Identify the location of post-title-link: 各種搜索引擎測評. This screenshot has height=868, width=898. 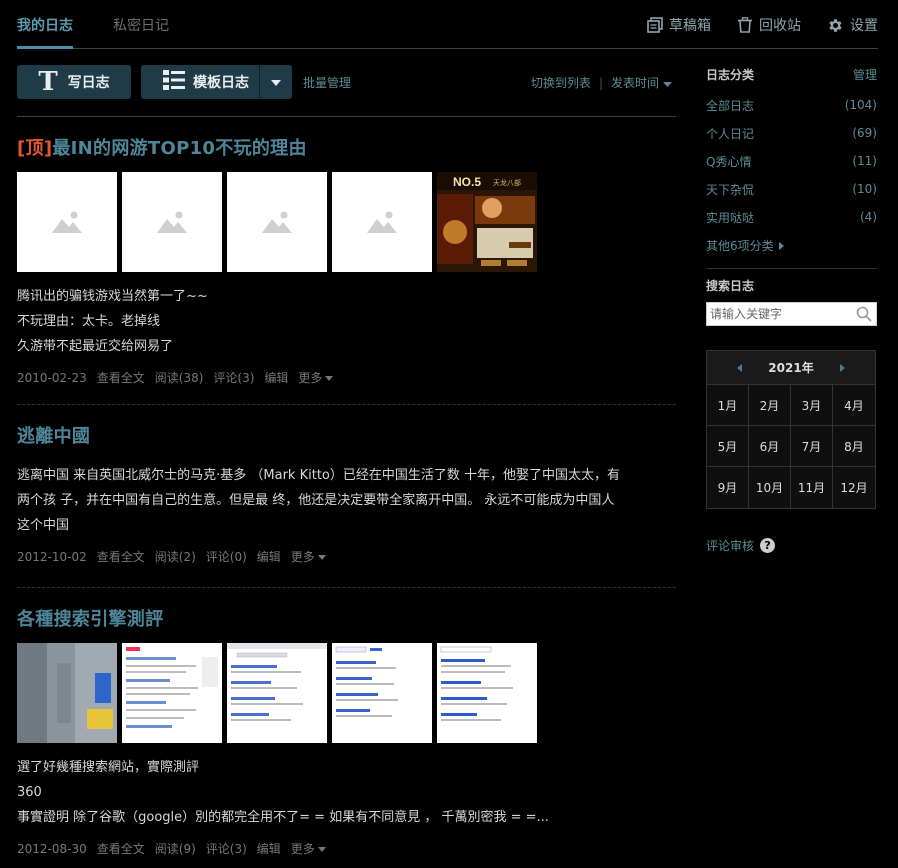
(90, 619).